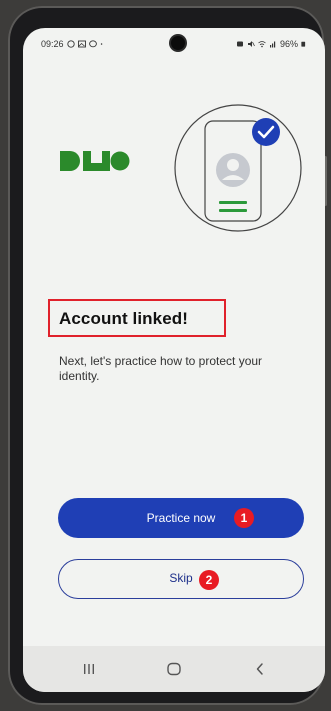  I want to click on signal-icon, so click(272, 44).